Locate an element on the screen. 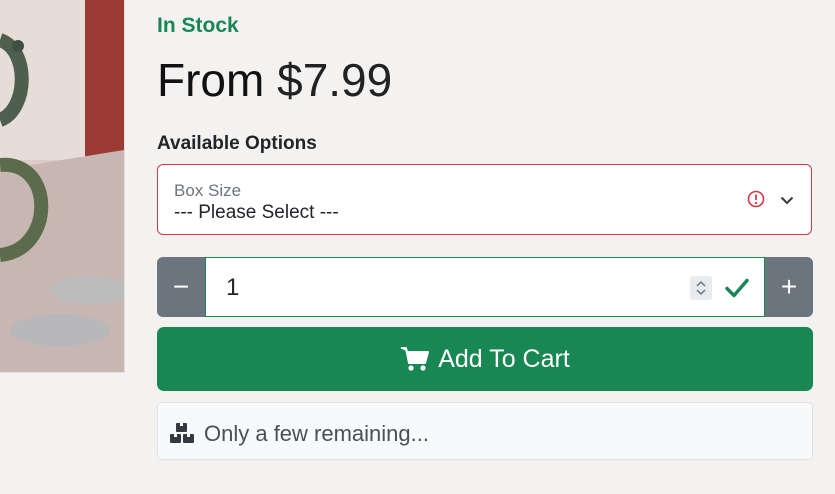 The image size is (835, 494). quantity-stepper: − 1 + is located at coordinates (485, 287).